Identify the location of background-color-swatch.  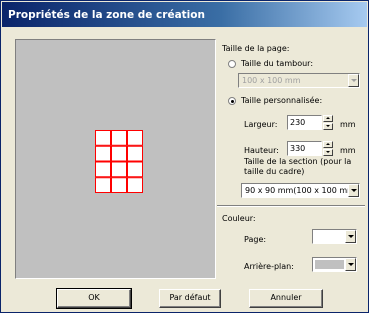
(329, 264).